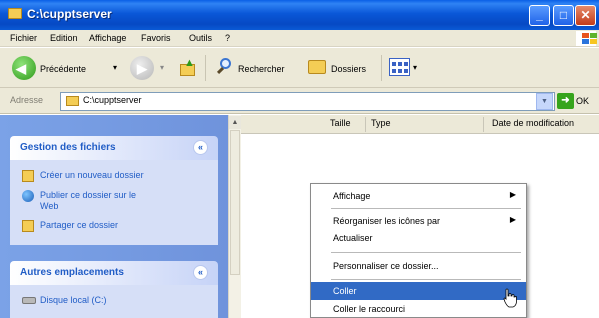  I want to click on ctx-item-paste: Coller, so click(418, 291).